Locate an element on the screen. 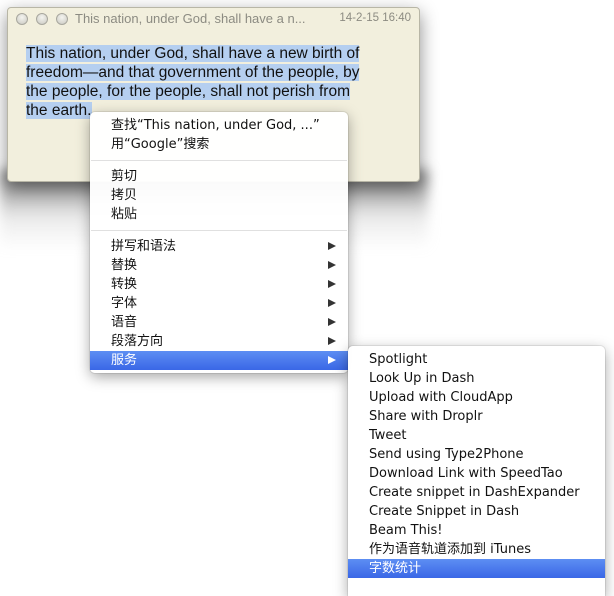 The width and height of the screenshot is (614, 596). service-item-beam-this: Beam This! is located at coordinates (476, 530).